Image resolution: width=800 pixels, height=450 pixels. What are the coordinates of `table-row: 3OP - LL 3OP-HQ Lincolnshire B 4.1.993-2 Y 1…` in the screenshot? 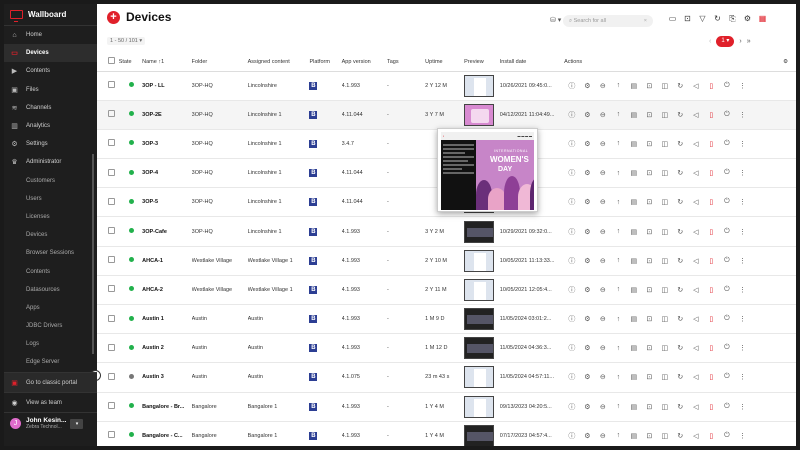 It's located at (446, 86).